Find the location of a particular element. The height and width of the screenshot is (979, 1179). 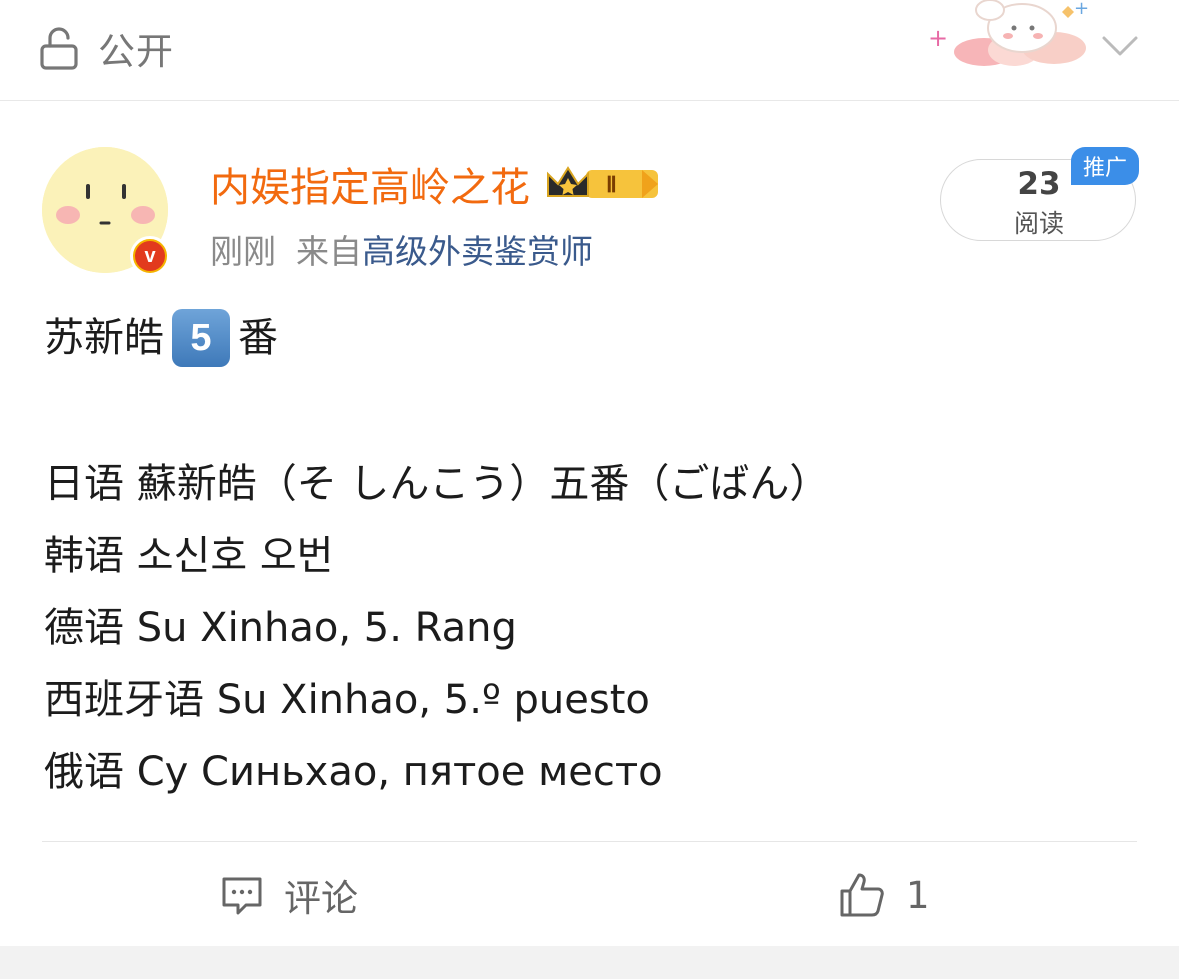

like-count: 1 is located at coordinates (918, 895).